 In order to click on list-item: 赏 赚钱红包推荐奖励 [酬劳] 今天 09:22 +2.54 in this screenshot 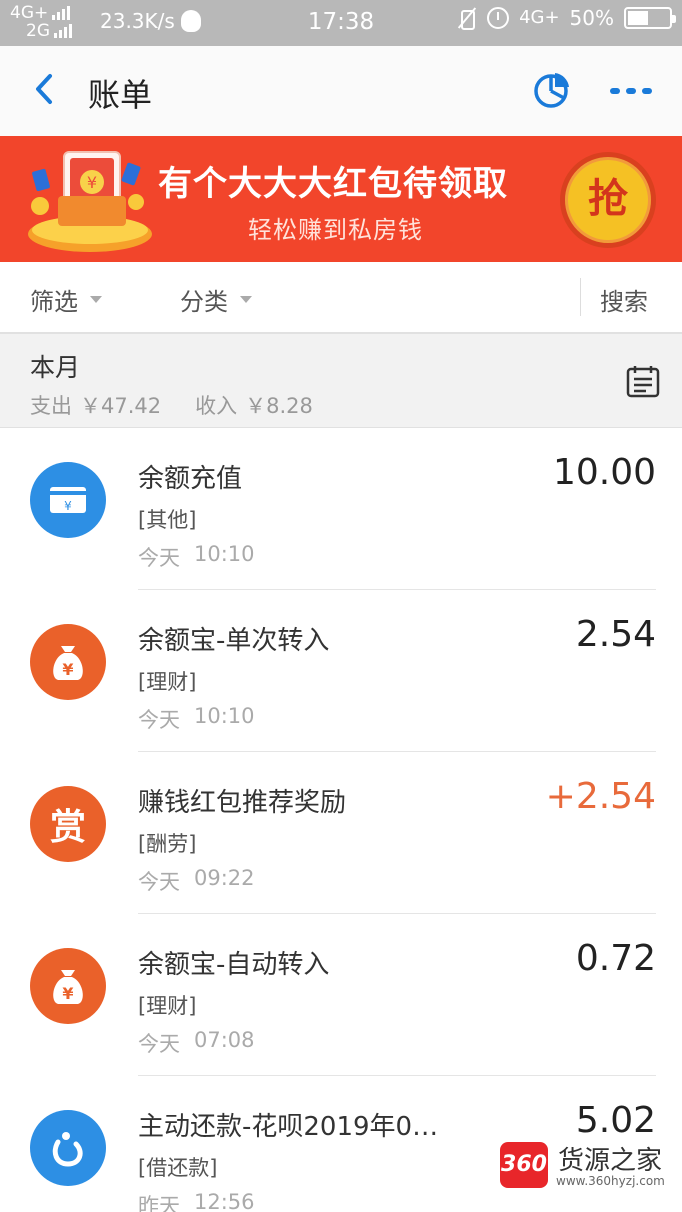, I will do `click(341, 833)`.